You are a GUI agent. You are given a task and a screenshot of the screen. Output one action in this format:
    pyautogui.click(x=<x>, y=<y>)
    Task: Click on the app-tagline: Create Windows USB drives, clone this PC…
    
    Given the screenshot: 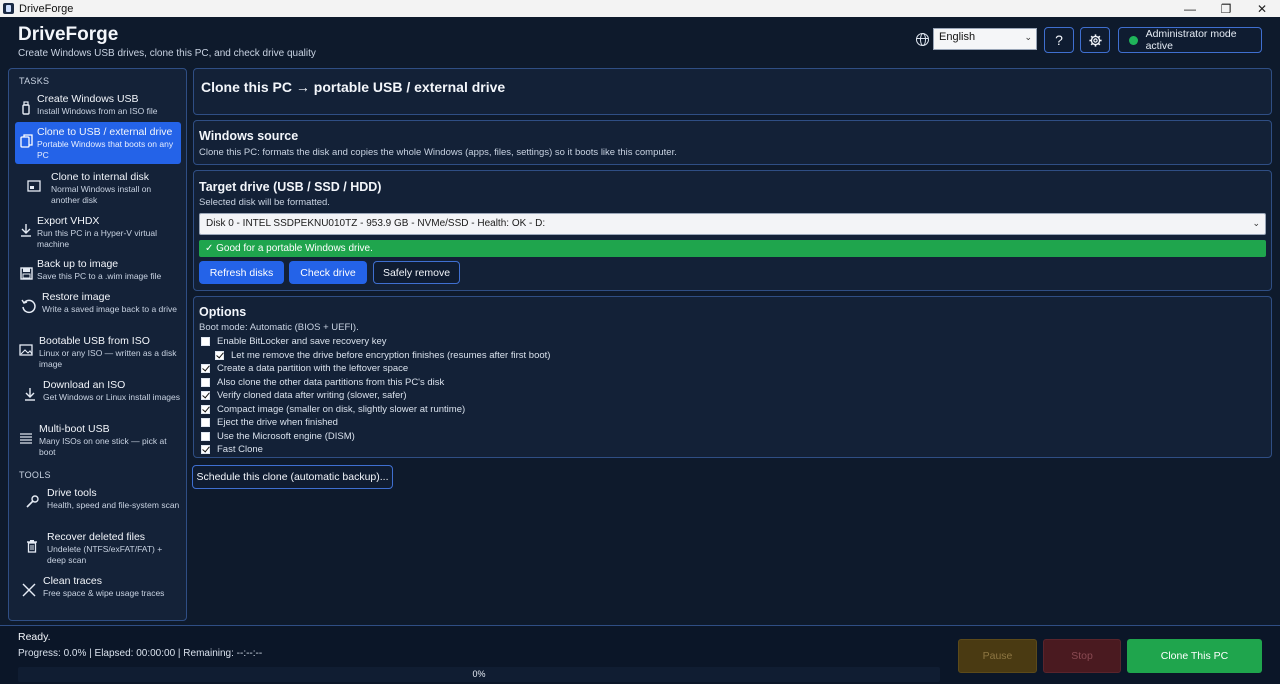 What is the action you would take?
    pyautogui.click(x=167, y=53)
    